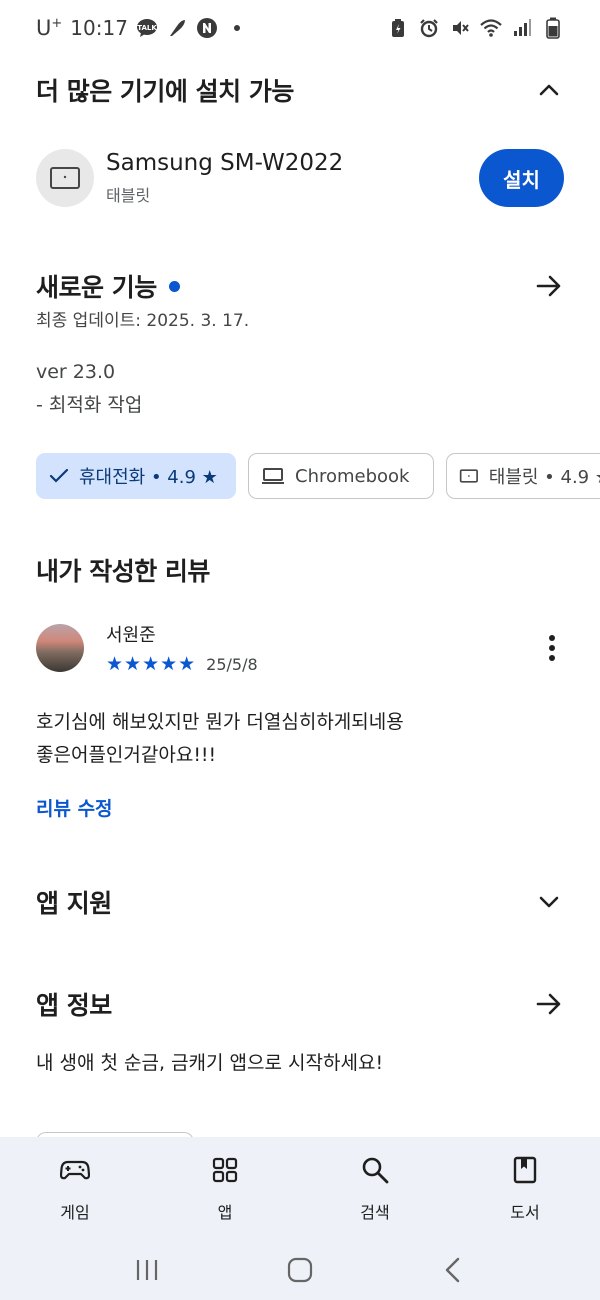  What do you see at coordinates (177, 28) in the screenshot?
I see `feather-icon` at bounding box center [177, 28].